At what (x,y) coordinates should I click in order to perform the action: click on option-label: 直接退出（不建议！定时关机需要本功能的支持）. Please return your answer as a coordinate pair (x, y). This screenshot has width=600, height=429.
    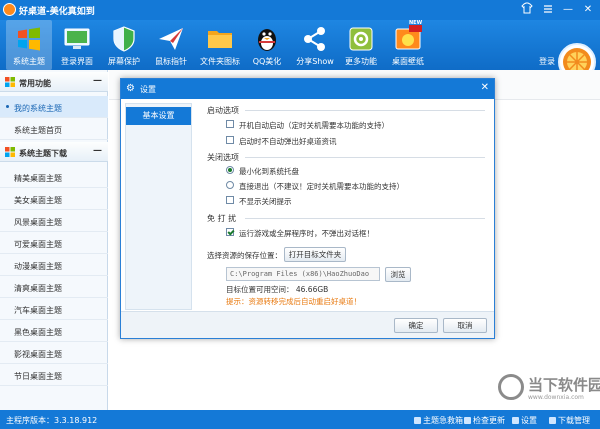
    Looking at the image, I should click on (321, 186).